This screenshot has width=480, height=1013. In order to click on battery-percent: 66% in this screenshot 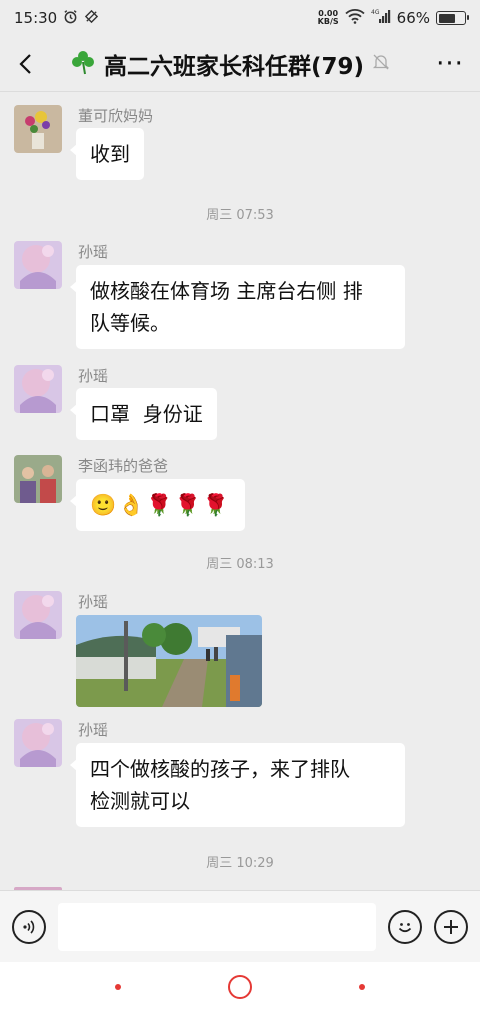, I will do `click(413, 18)`.